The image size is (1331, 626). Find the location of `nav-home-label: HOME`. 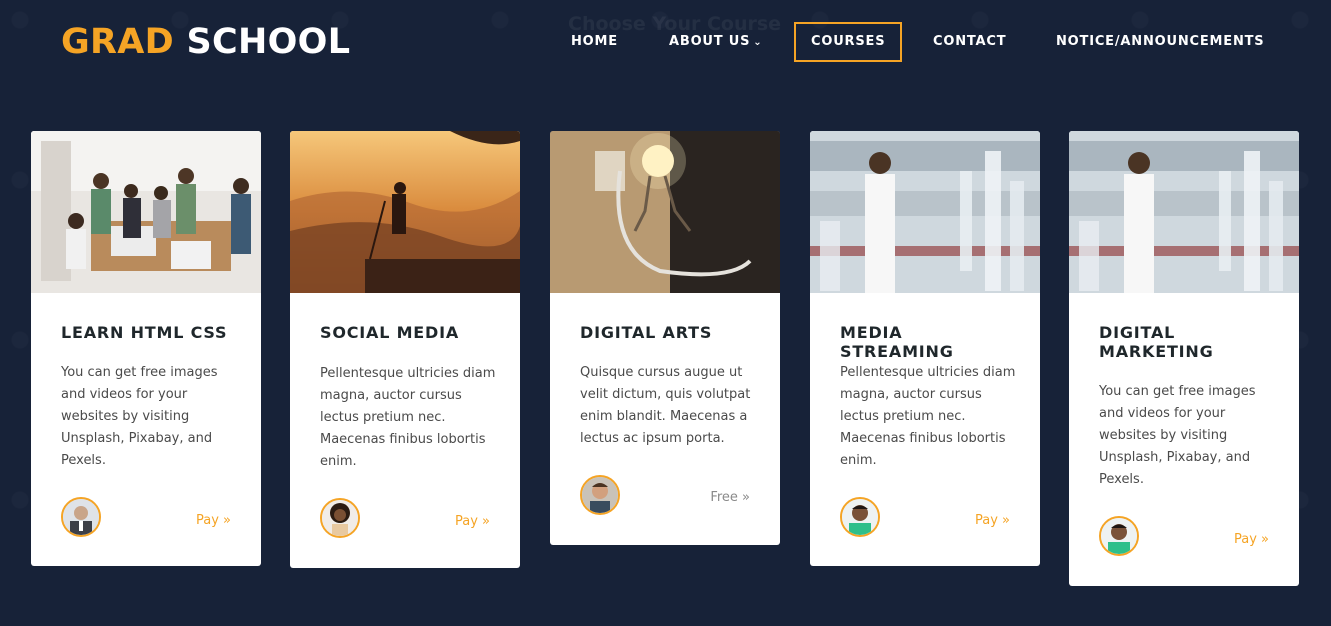

nav-home-label: HOME is located at coordinates (594, 41).